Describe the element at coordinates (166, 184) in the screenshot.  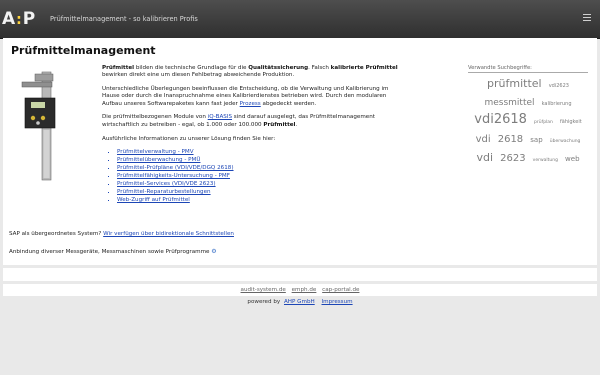
I see `link-services: Prüfmittel-Services (VDI/VDE 2623)` at that location.